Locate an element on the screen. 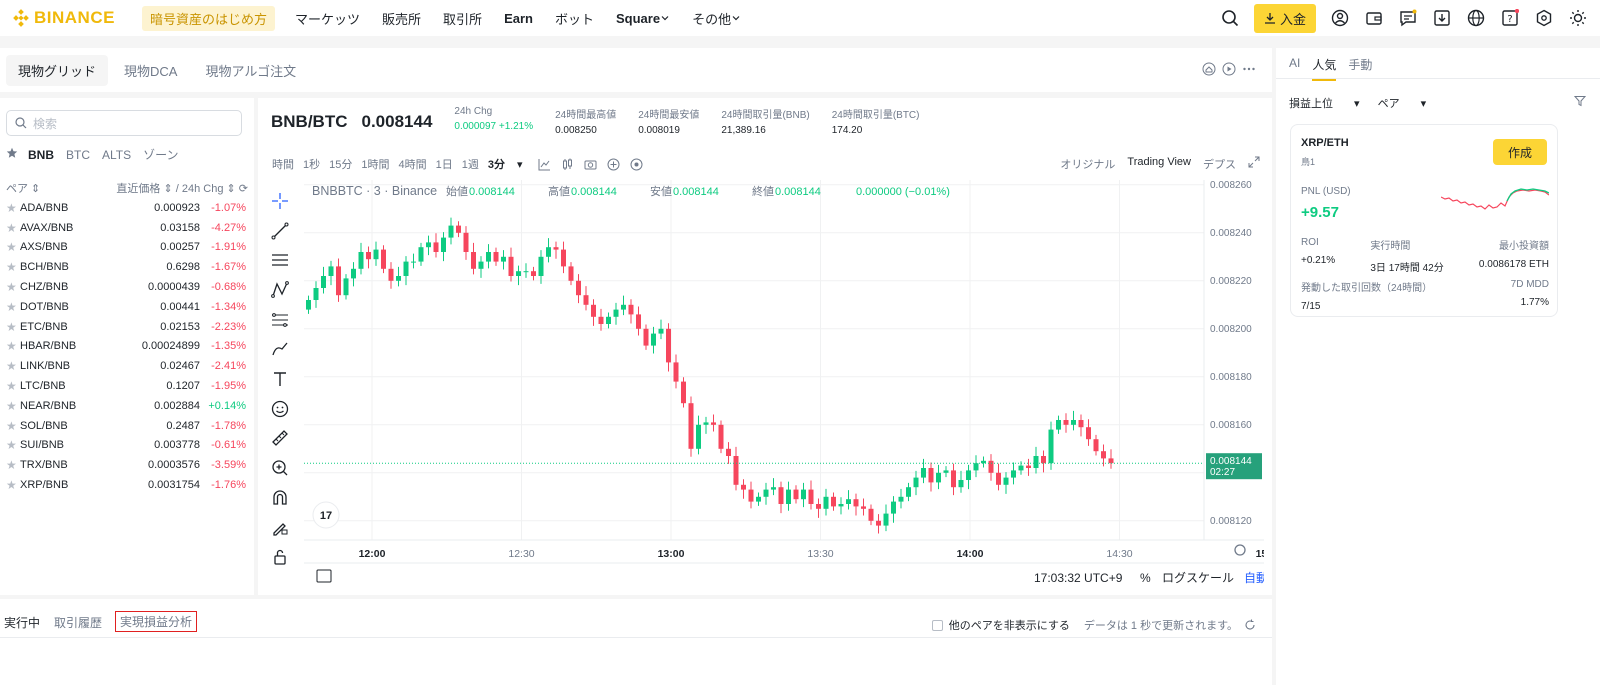 This screenshot has width=1600, height=685. brush-icon is located at coordinates (280, 349).